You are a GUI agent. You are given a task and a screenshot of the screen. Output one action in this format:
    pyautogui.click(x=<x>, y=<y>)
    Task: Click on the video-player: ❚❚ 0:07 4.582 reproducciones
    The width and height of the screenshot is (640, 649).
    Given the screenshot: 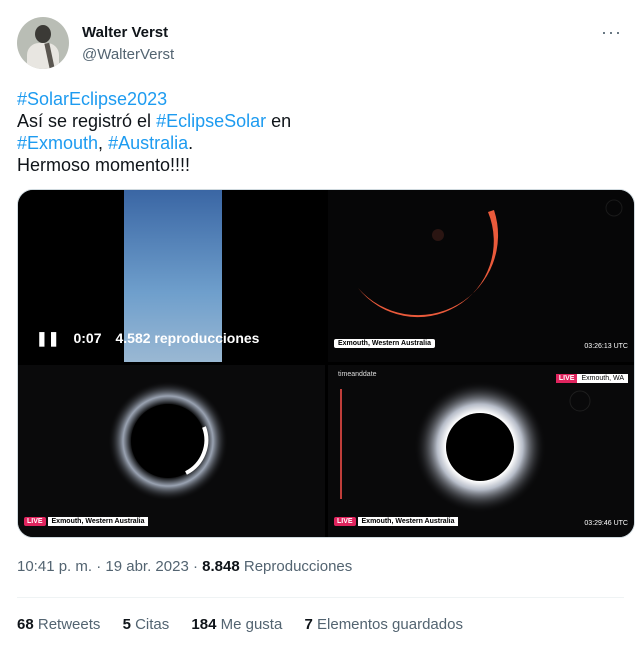 What is the action you would take?
    pyautogui.click(x=171, y=276)
    